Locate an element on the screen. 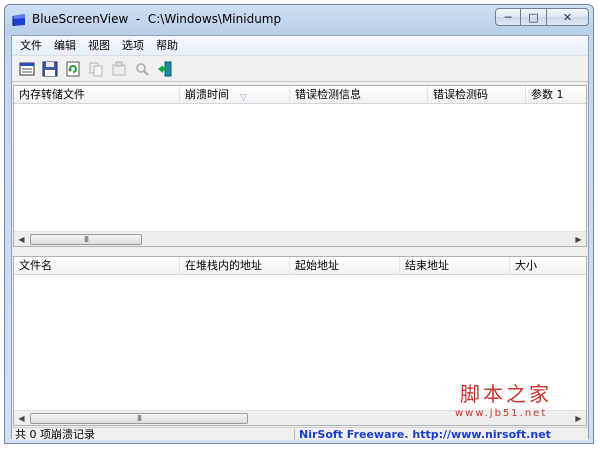 The image size is (600, 450). scroll-right-button: ▶ is located at coordinates (578, 239).